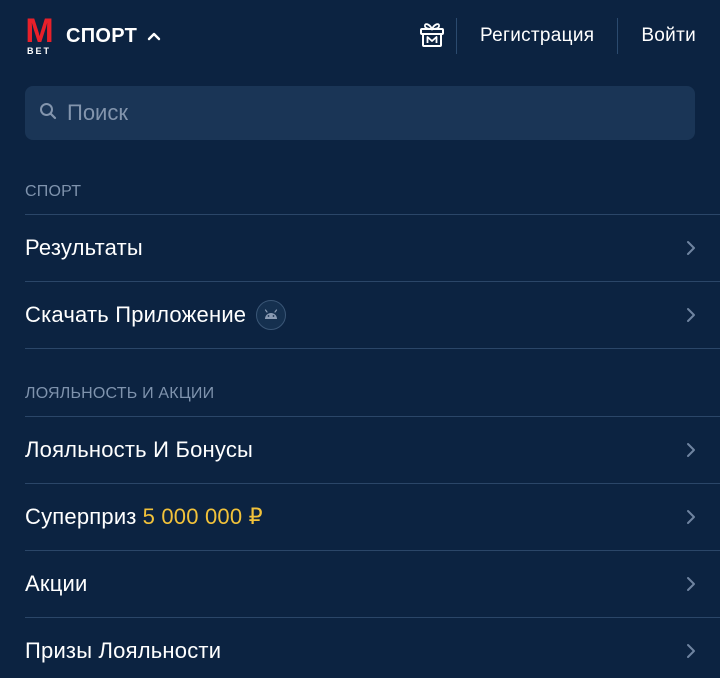  What do you see at coordinates (39, 30) in the screenshot?
I see `logo-letter: M` at bounding box center [39, 30].